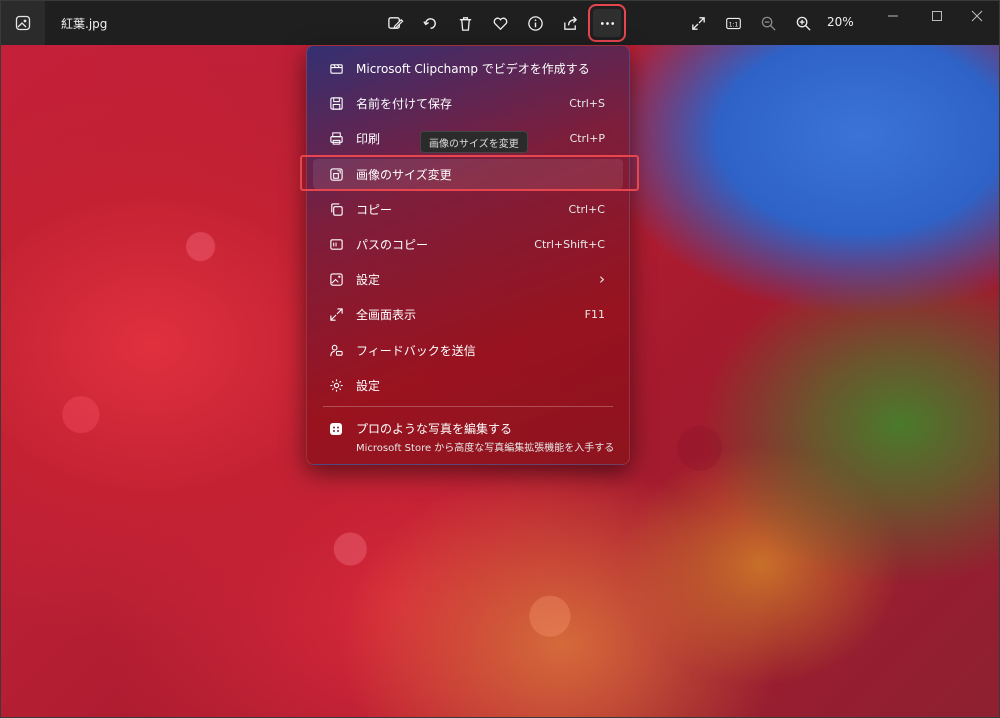  I want to click on menu-item-settings: 設定, so click(468, 385).